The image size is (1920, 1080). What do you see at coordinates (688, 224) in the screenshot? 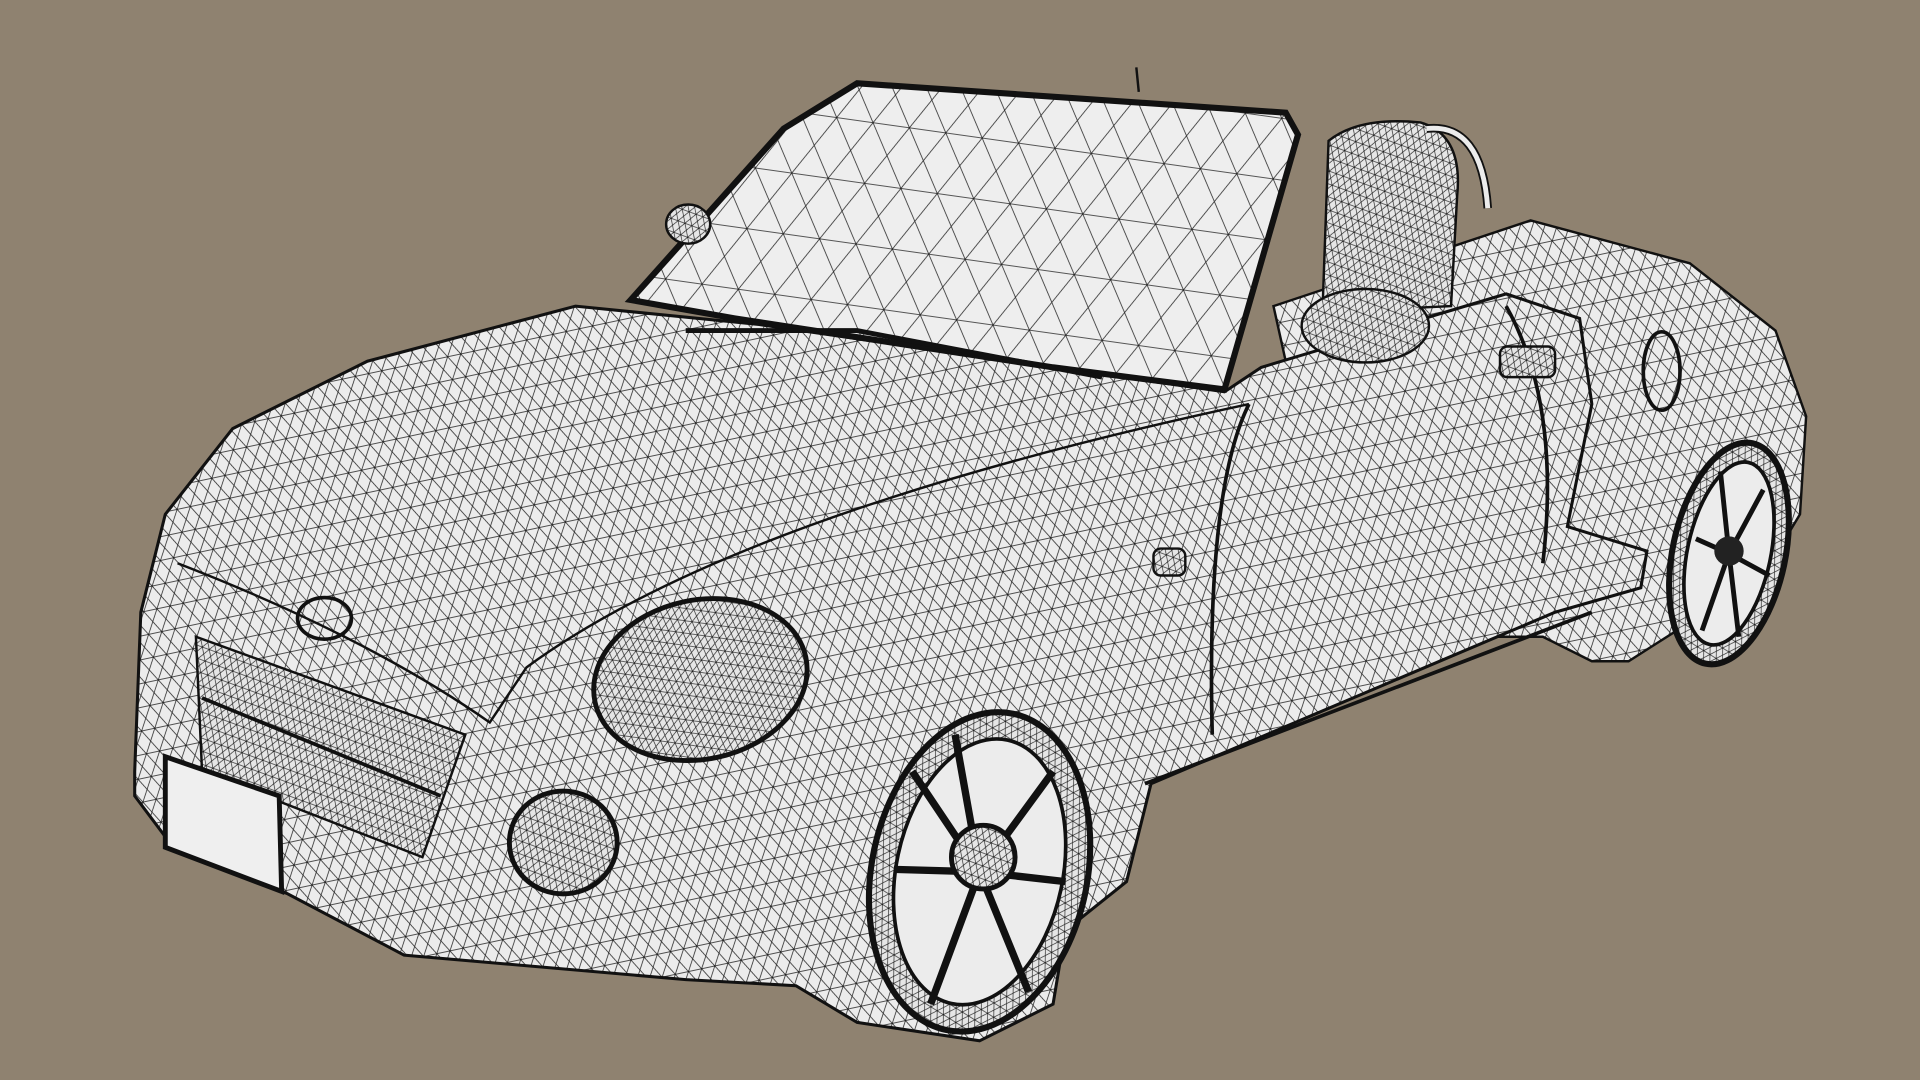
I see `side-mirror-far` at bounding box center [688, 224].